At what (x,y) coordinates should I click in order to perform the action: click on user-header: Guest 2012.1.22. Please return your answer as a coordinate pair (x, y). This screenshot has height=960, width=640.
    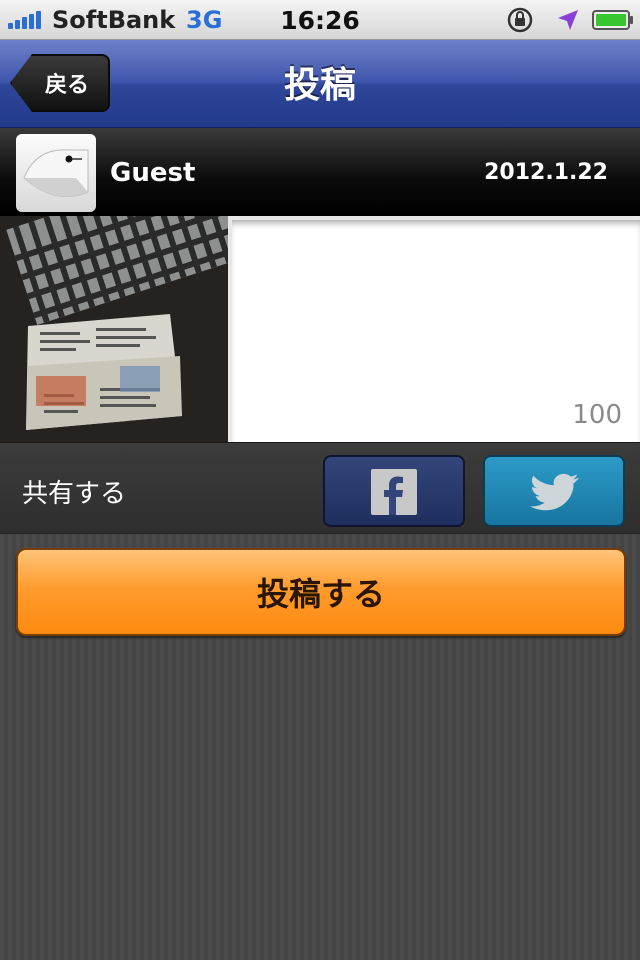
    Looking at the image, I should click on (320, 172).